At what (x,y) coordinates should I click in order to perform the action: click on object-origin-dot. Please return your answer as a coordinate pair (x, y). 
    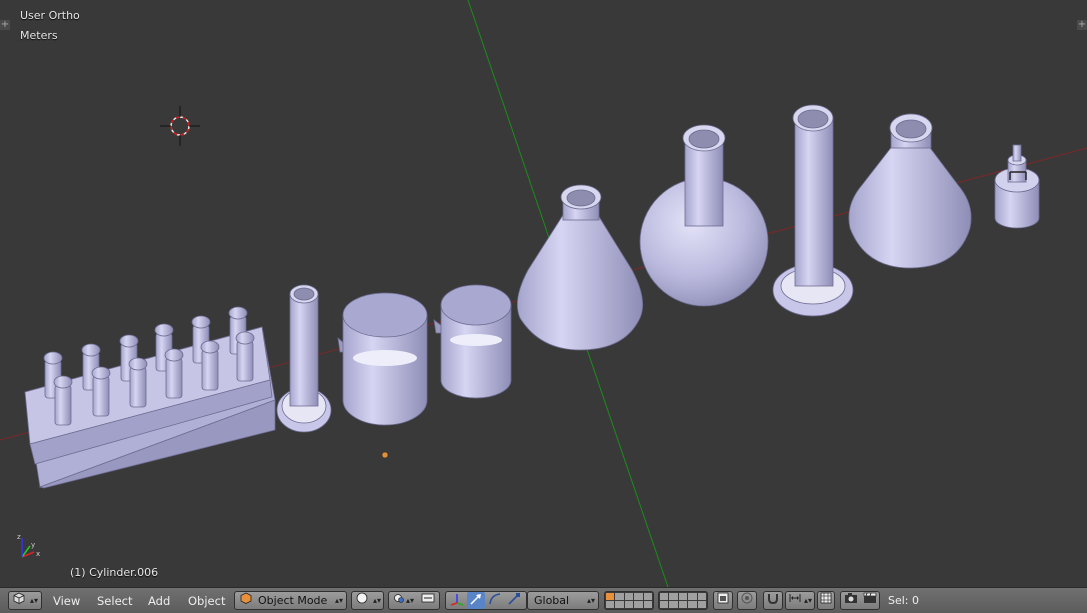
    Looking at the image, I should click on (385, 455).